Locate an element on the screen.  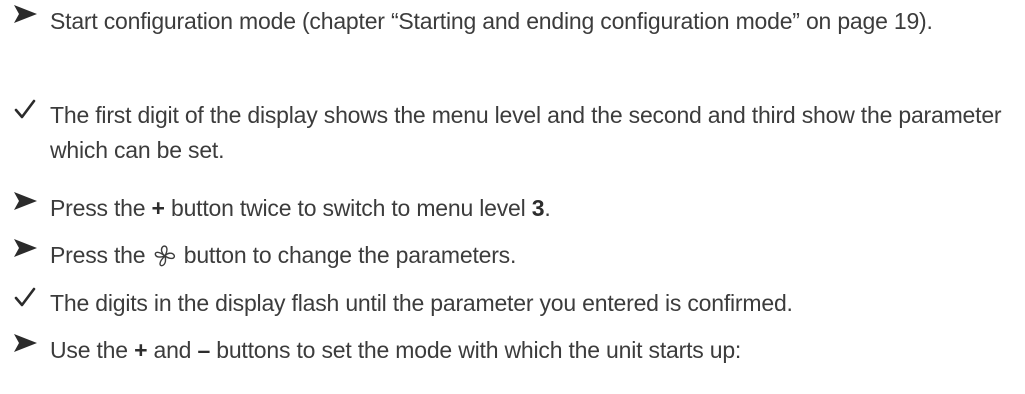
minus-button-label: – is located at coordinates (204, 350).